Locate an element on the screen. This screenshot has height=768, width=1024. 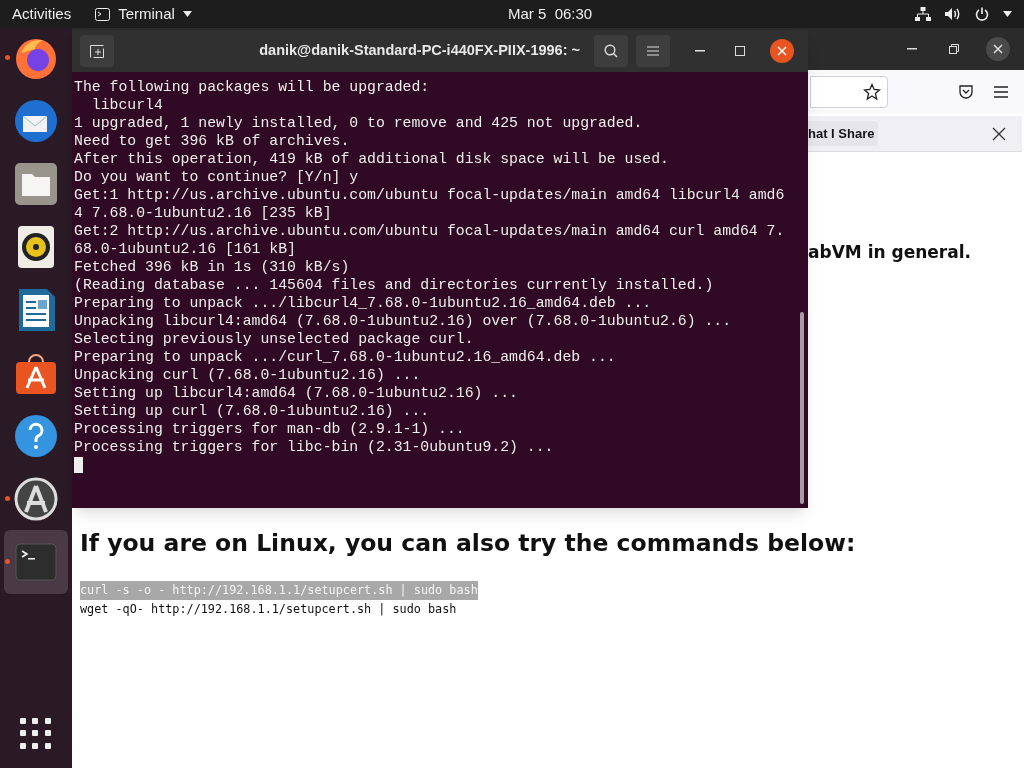
terminal-line: Fetched 396 kB in 1s (310 kB/s) is located at coordinates (212, 267).